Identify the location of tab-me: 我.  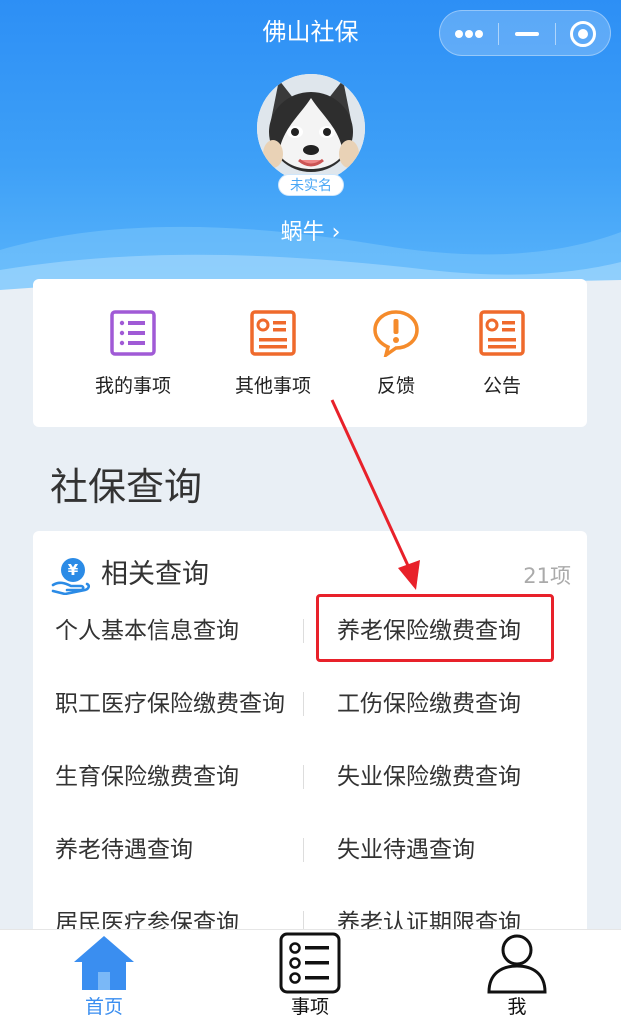
(517, 976).